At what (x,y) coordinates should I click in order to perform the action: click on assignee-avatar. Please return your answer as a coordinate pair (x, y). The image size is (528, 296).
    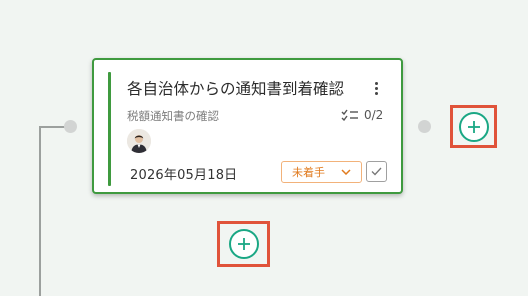
    Looking at the image, I should click on (139, 141).